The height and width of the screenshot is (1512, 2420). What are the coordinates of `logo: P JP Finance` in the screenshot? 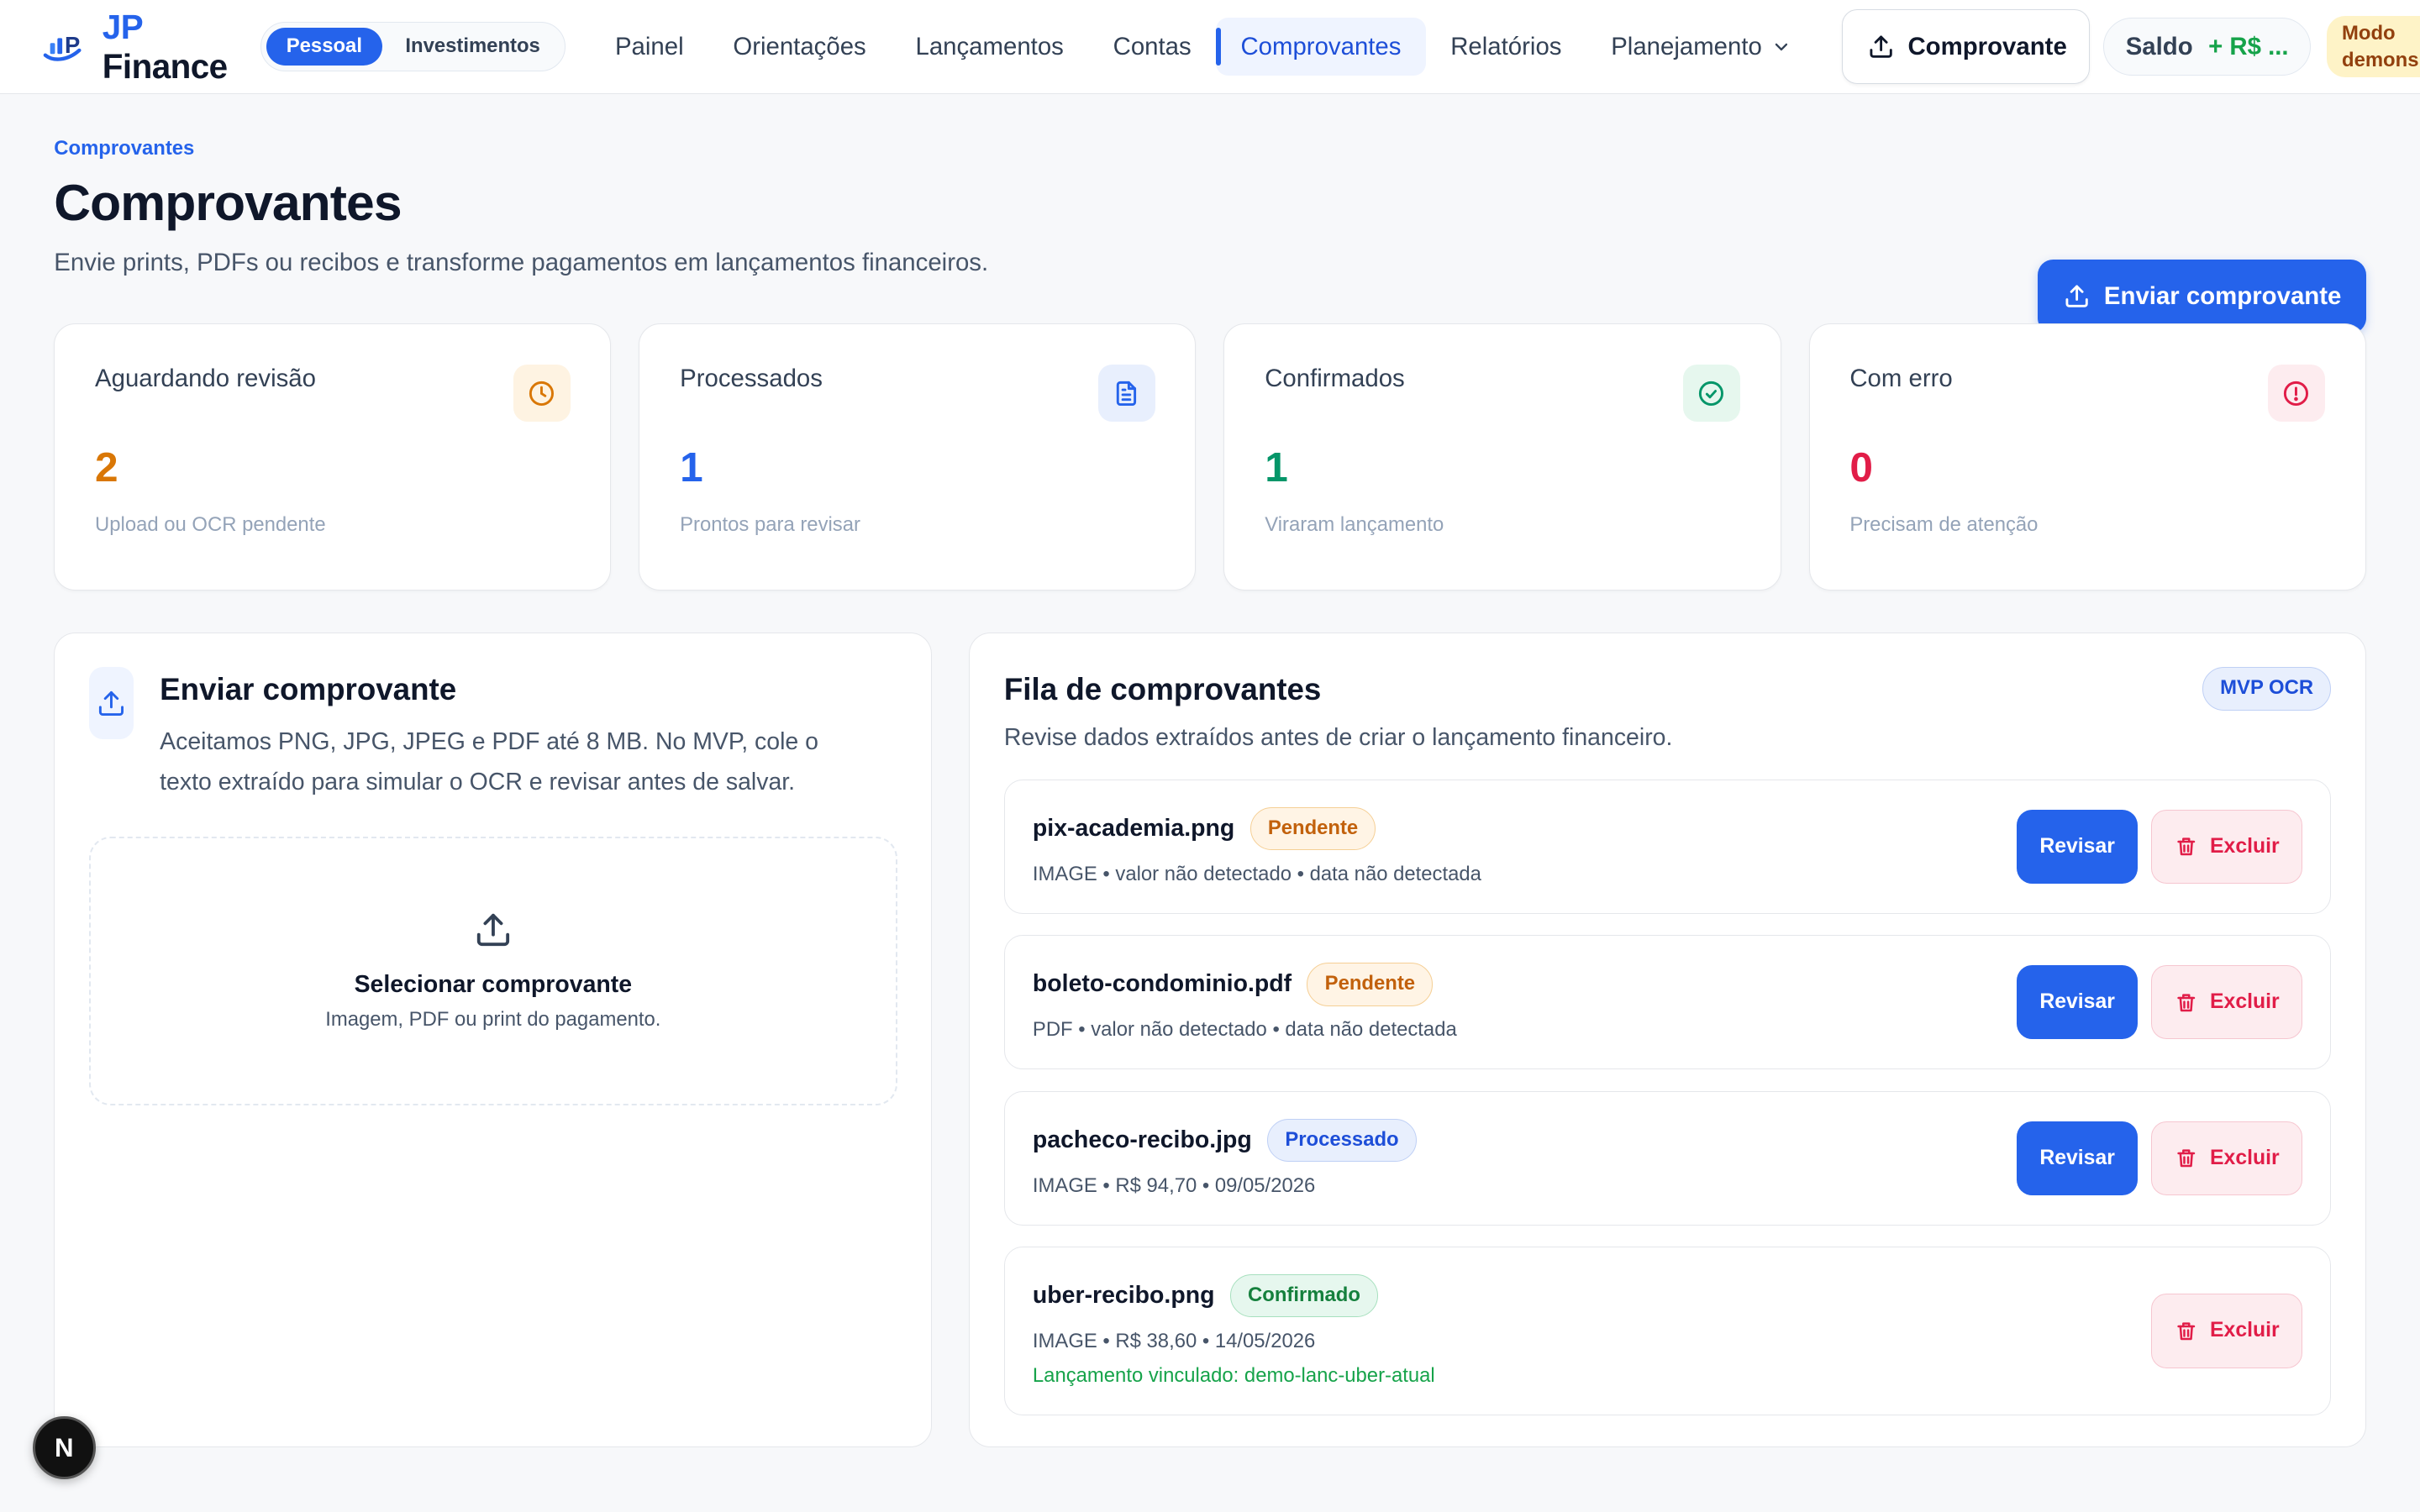 It's located at (141, 47).